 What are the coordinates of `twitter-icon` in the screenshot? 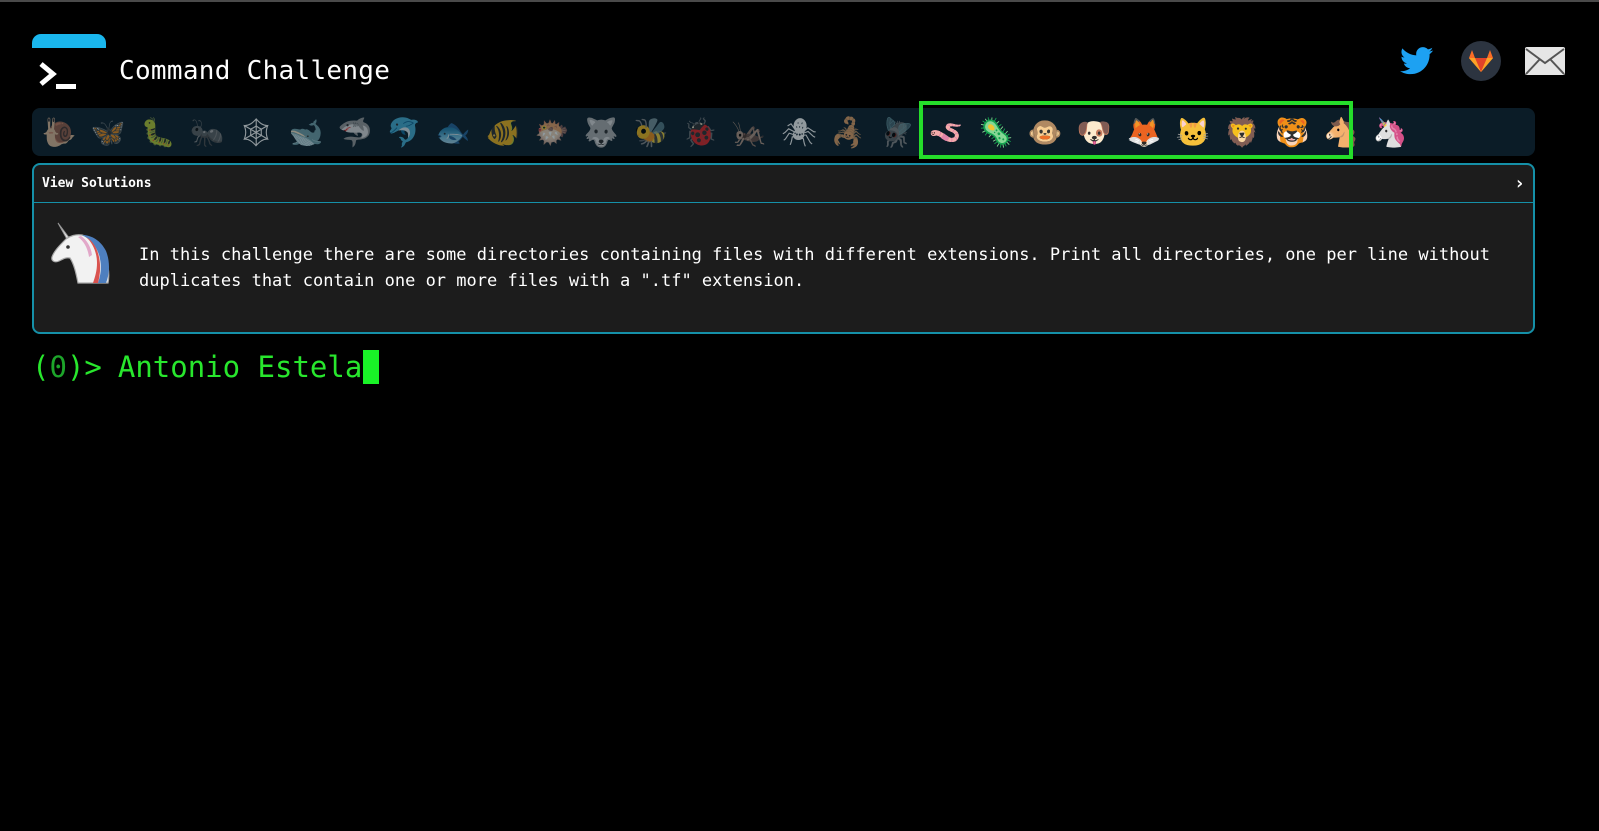 It's located at (1417, 61).